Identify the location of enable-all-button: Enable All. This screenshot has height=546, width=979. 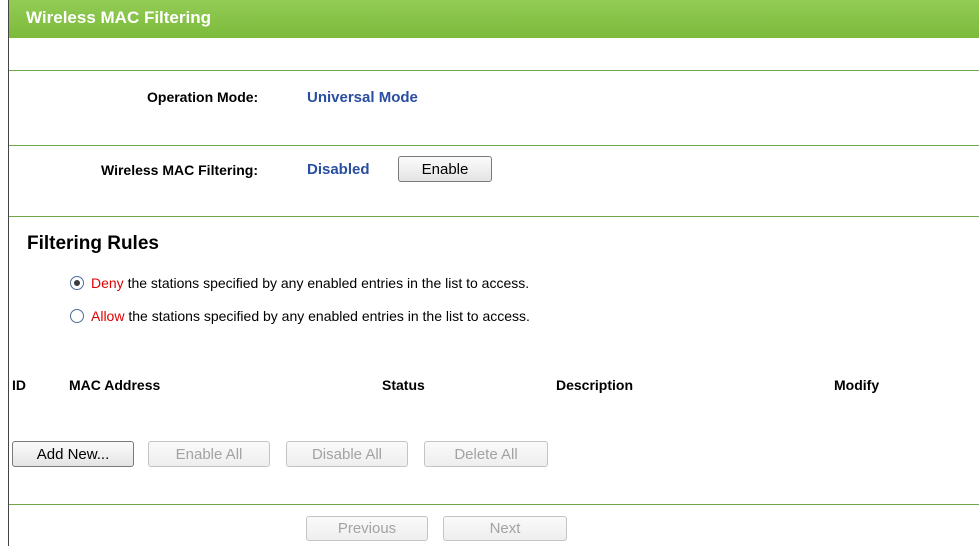
(209, 454).